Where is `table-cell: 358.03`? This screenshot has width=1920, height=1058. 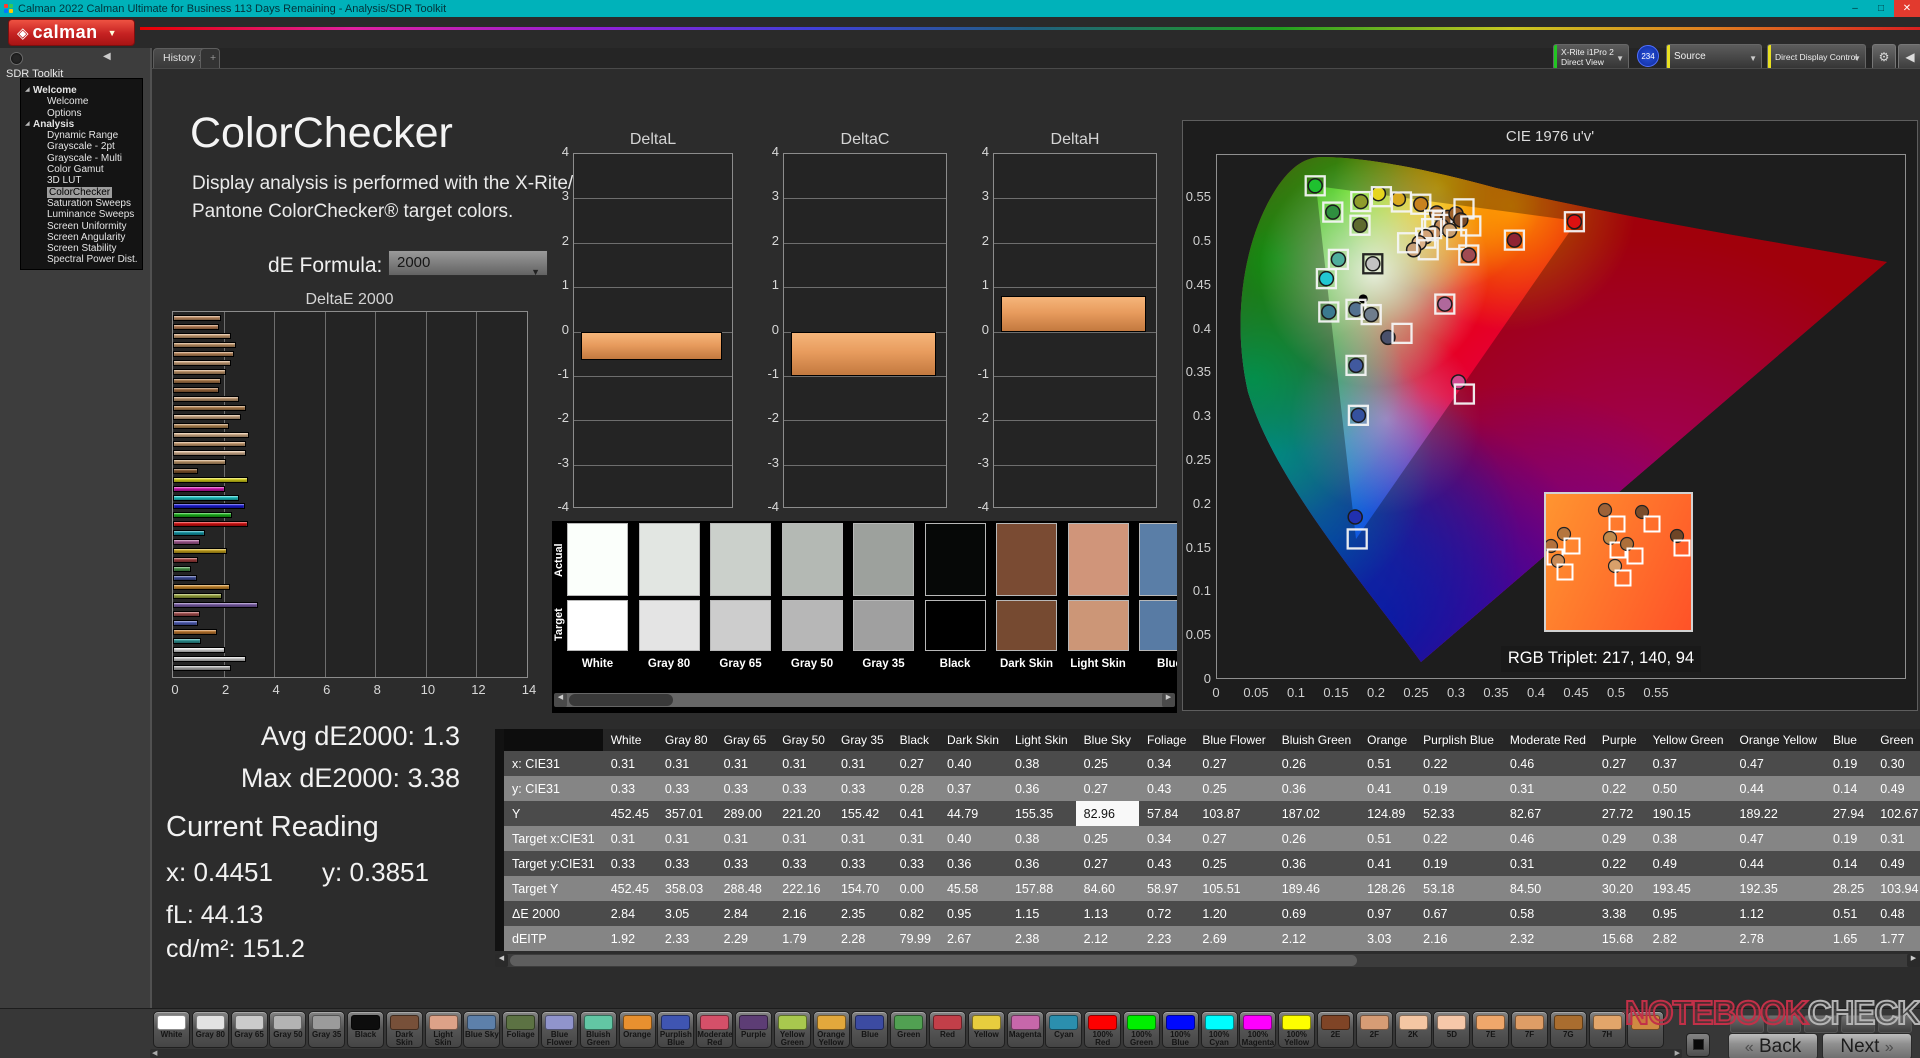 table-cell: 358.03 is located at coordinates (686, 888).